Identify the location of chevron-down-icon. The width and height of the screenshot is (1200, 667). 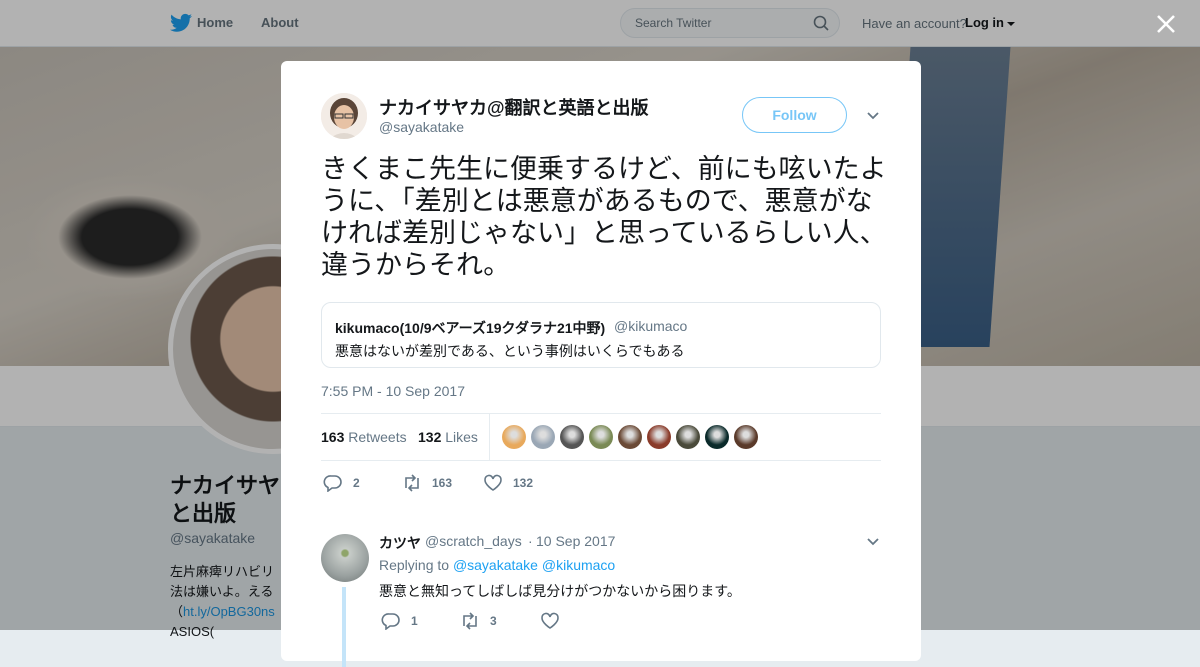
(873, 116).